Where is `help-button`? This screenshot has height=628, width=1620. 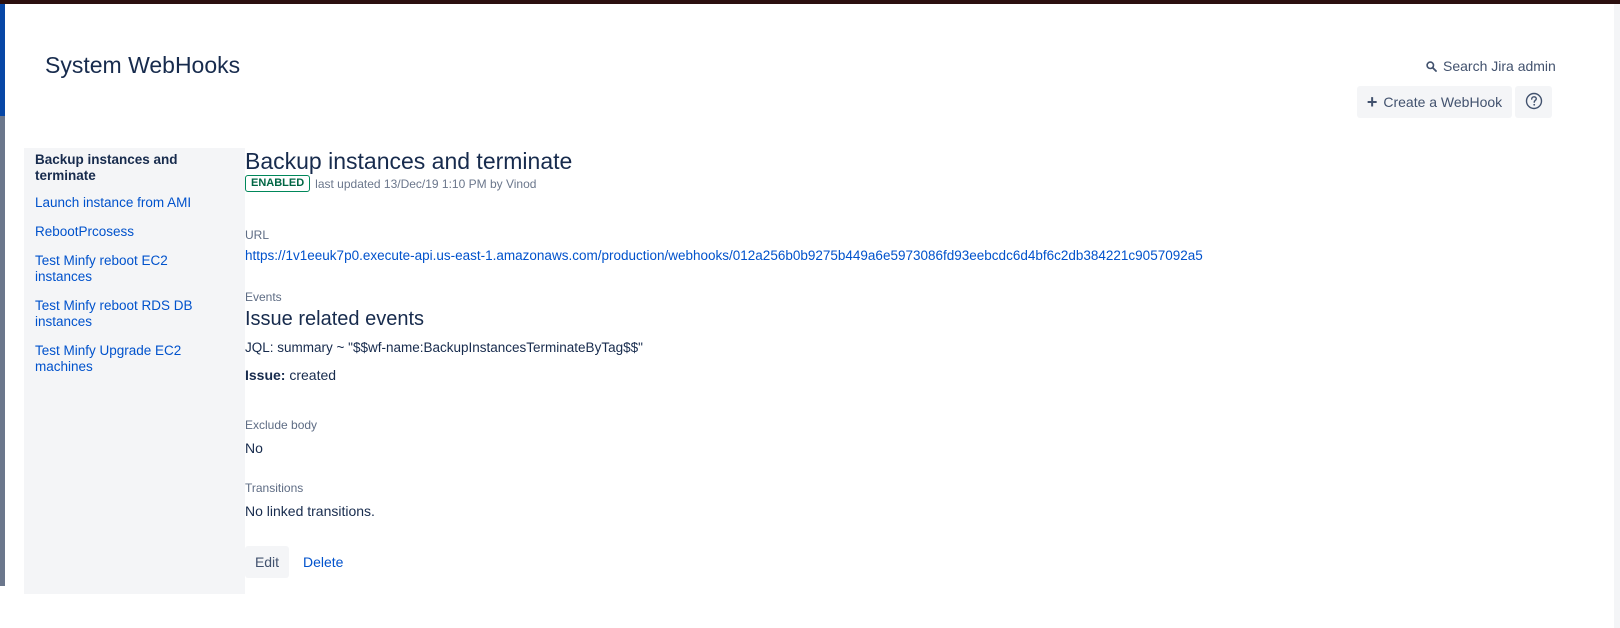 help-button is located at coordinates (1533, 102).